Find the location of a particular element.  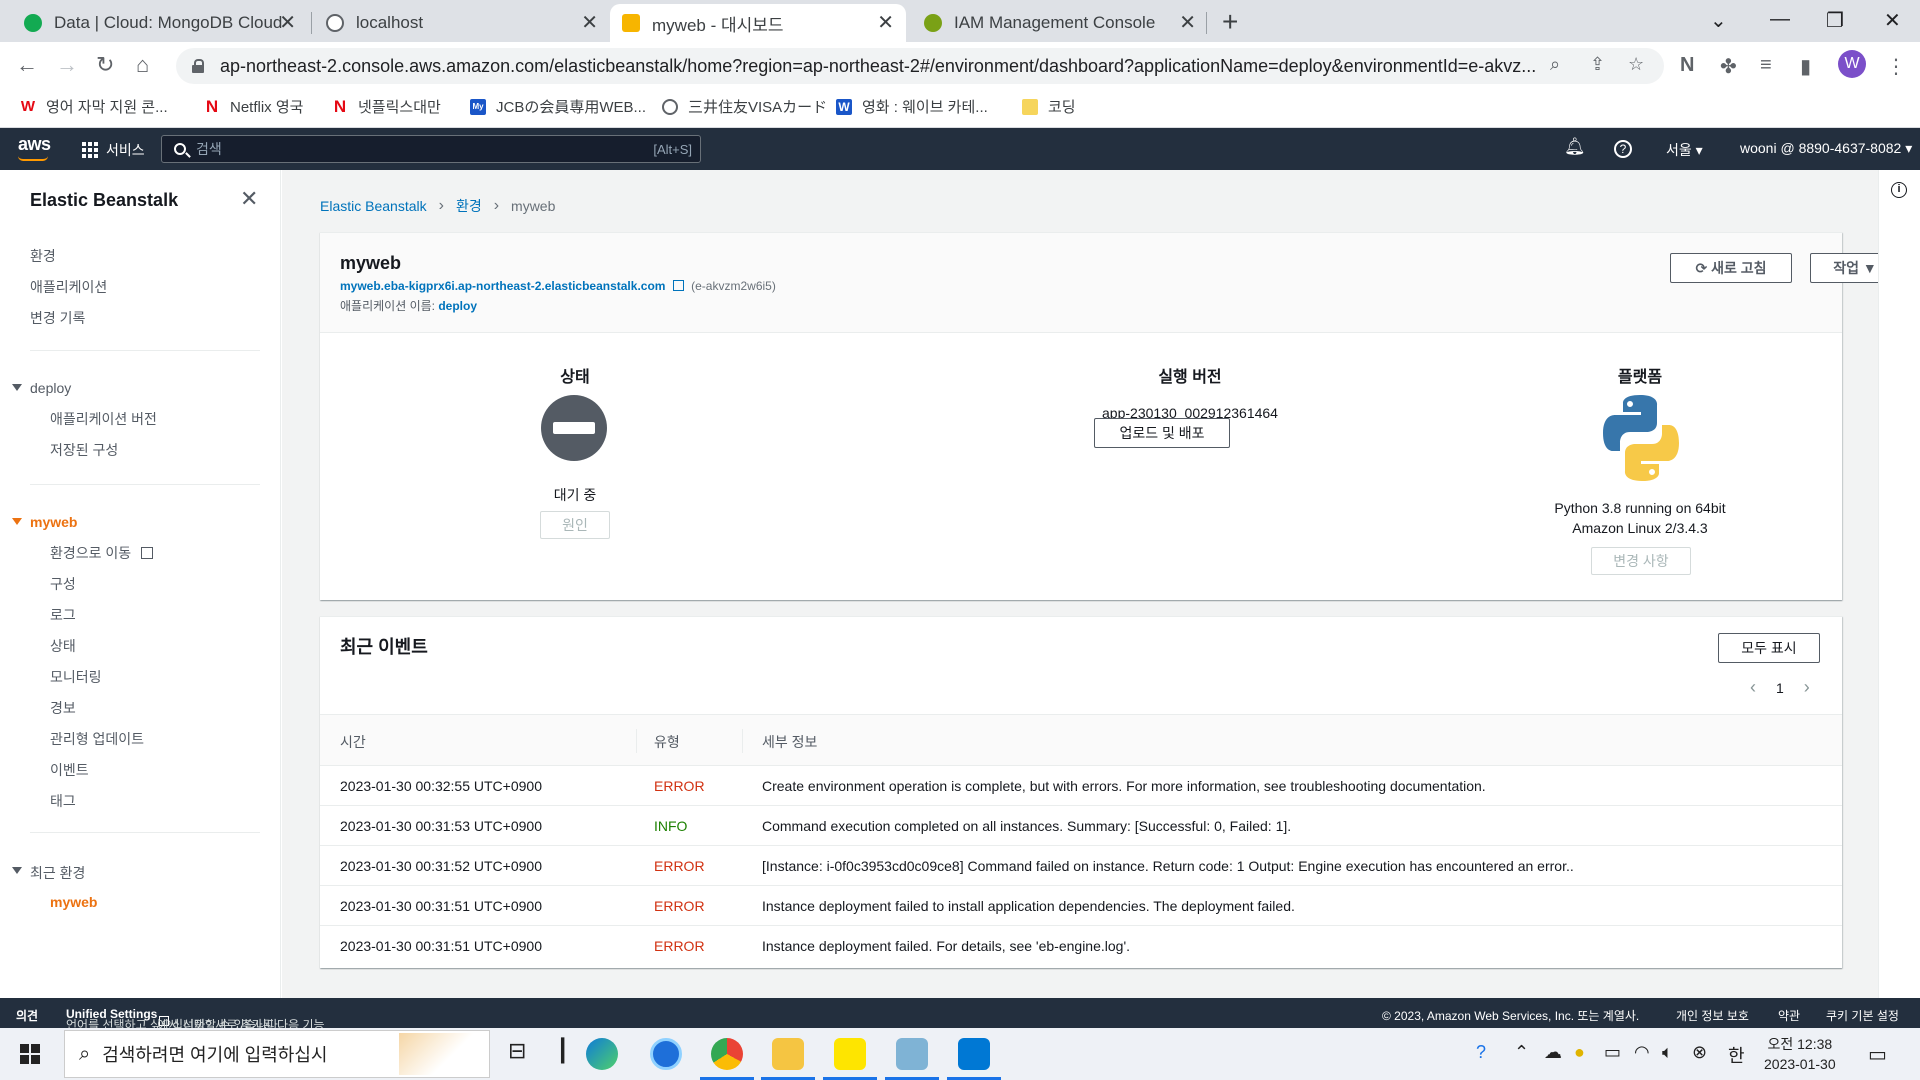

column-header-time: 시간 is located at coordinates (353, 742).